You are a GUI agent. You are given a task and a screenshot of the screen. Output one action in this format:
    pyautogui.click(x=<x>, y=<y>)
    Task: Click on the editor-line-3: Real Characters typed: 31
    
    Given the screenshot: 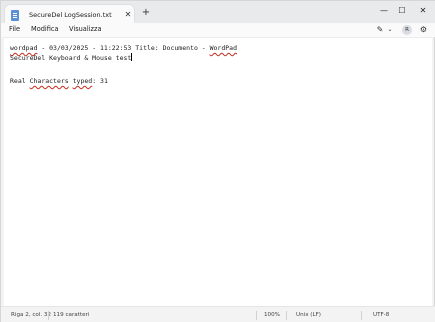 What is the action you would take?
    pyautogui.click(x=59, y=81)
    